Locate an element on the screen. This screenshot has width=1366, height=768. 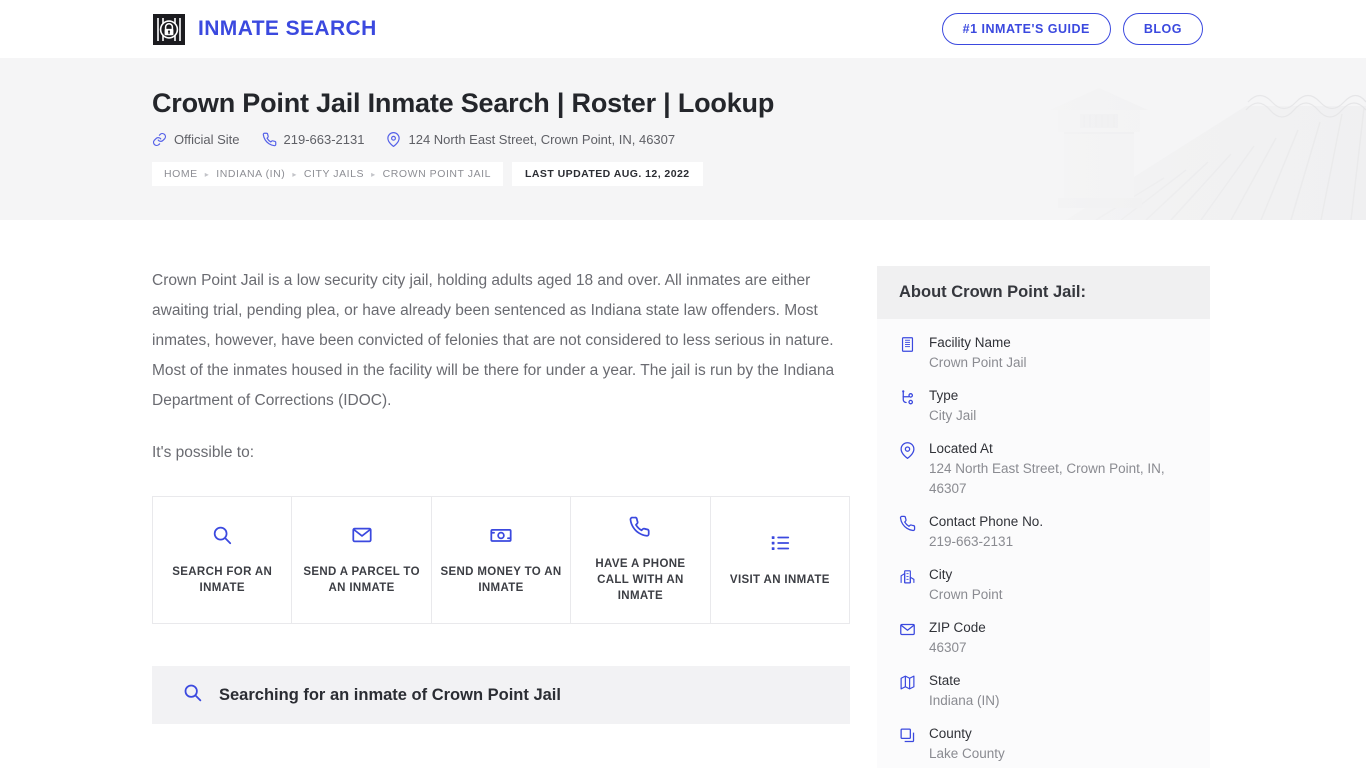
action-label: SEARCH FOR AN INMATE is located at coordinates (222, 580).